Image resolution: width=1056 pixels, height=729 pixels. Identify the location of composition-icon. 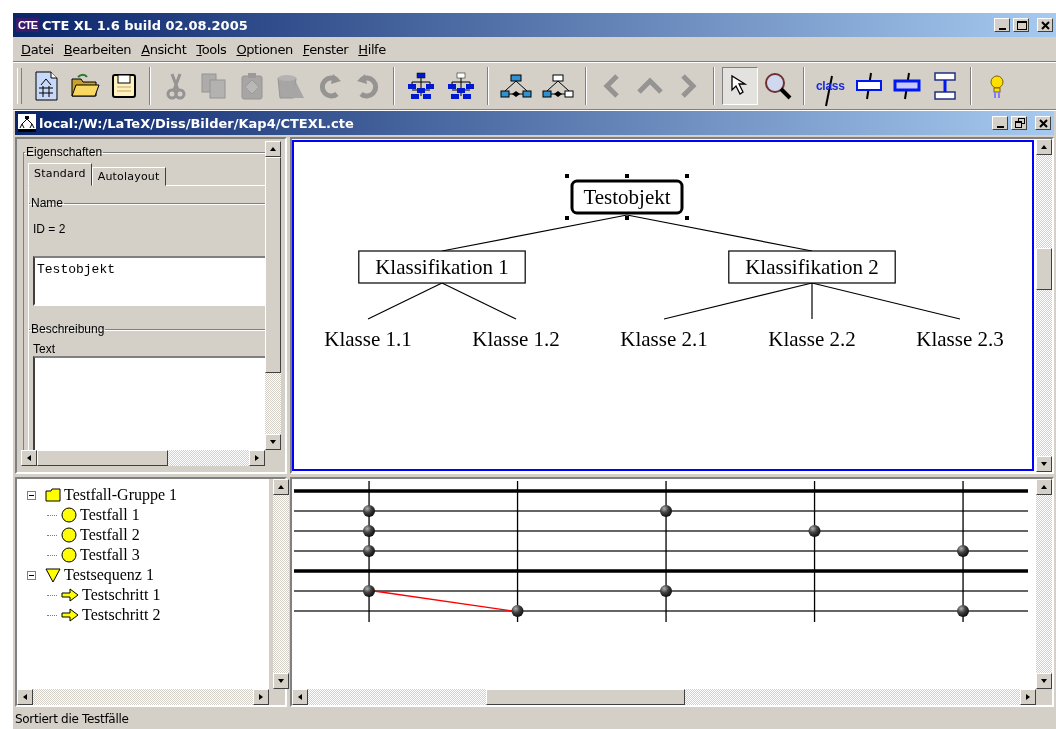
(944, 86).